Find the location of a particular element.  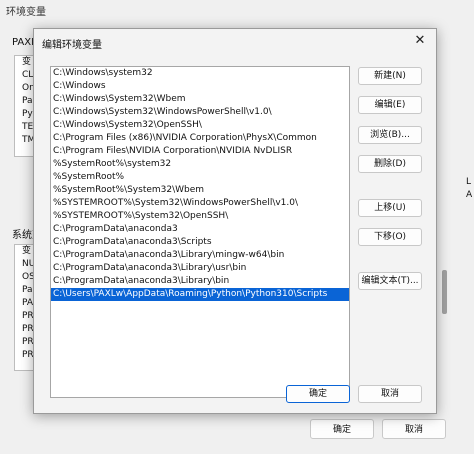

list-item: C:\Windows\System32\OpenSSH\ is located at coordinates (200, 125).